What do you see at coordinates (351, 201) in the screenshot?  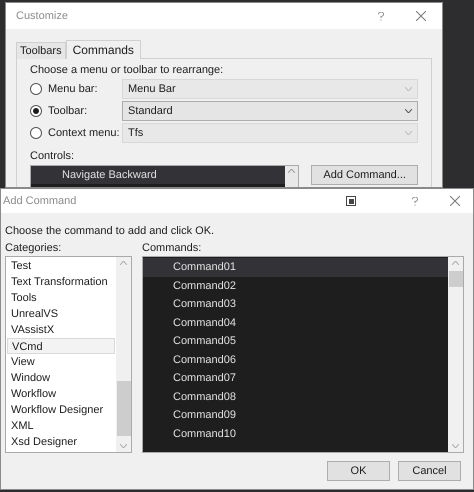 I see `window-icon` at bounding box center [351, 201].